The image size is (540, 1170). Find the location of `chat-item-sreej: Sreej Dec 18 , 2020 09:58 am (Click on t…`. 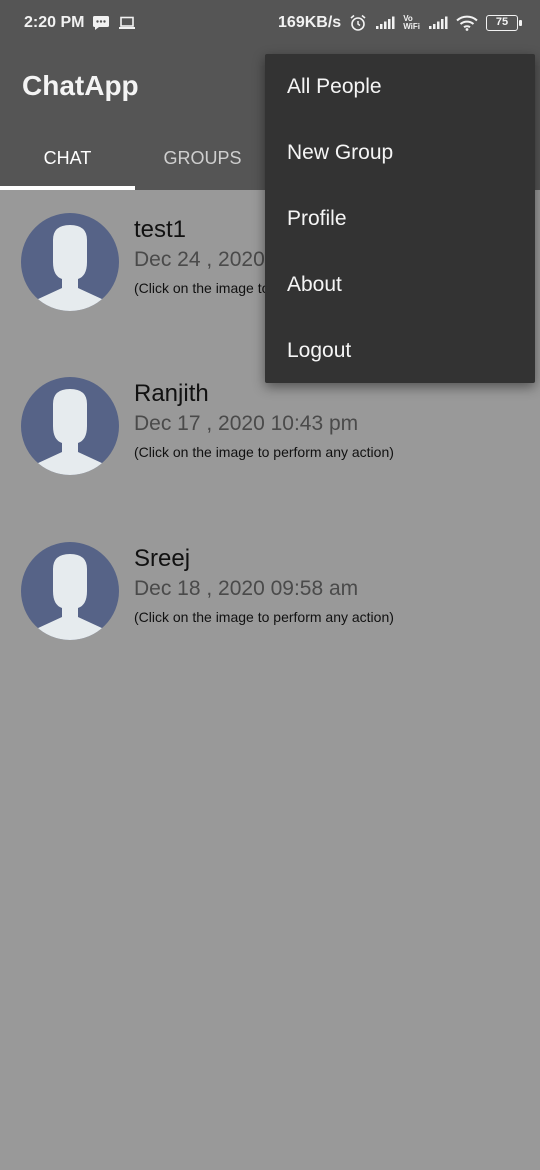

chat-item-sreej: Sreej Dec 18 , 2020 09:58 am (Click on t… is located at coordinates (270, 594).